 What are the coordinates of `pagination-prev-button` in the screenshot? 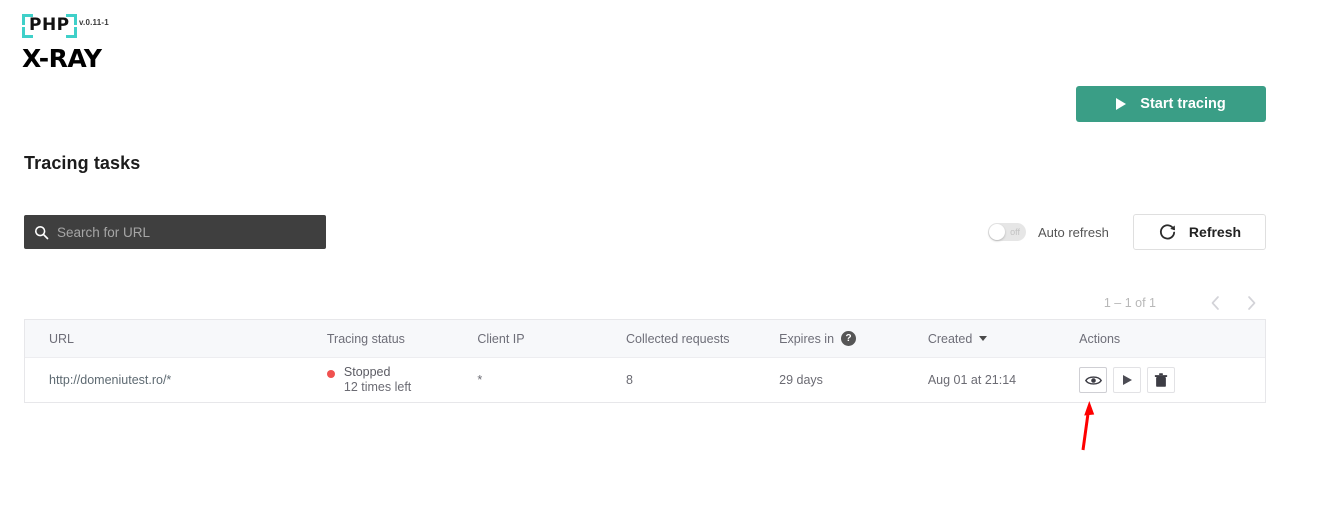 It's located at (1215, 303).